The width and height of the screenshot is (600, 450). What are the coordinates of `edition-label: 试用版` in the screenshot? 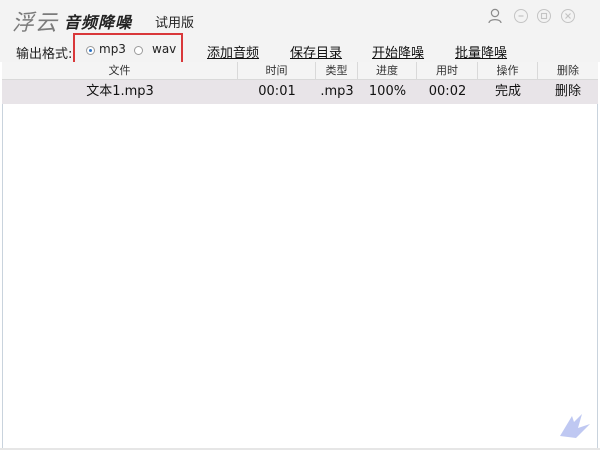 It's located at (175, 23).